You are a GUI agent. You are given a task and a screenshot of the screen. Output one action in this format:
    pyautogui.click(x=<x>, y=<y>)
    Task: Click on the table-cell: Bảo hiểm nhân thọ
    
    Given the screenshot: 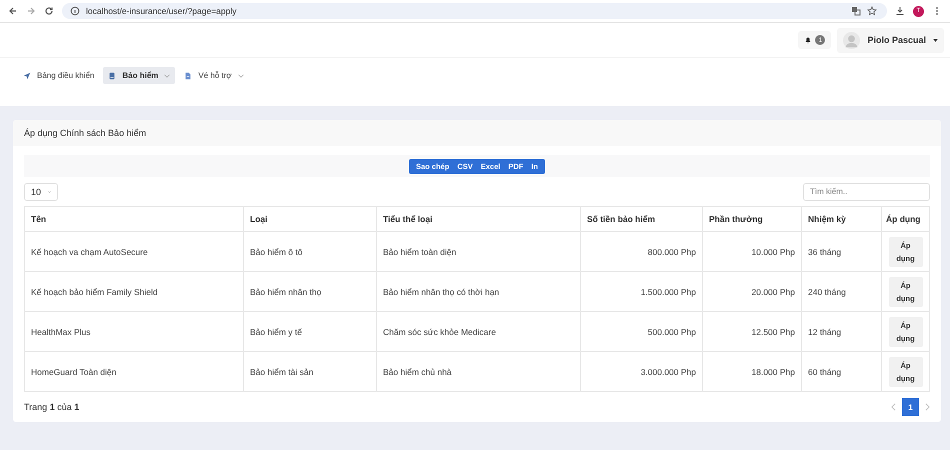 What is the action you would take?
    pyautogui.click(x=310, y=292)
    